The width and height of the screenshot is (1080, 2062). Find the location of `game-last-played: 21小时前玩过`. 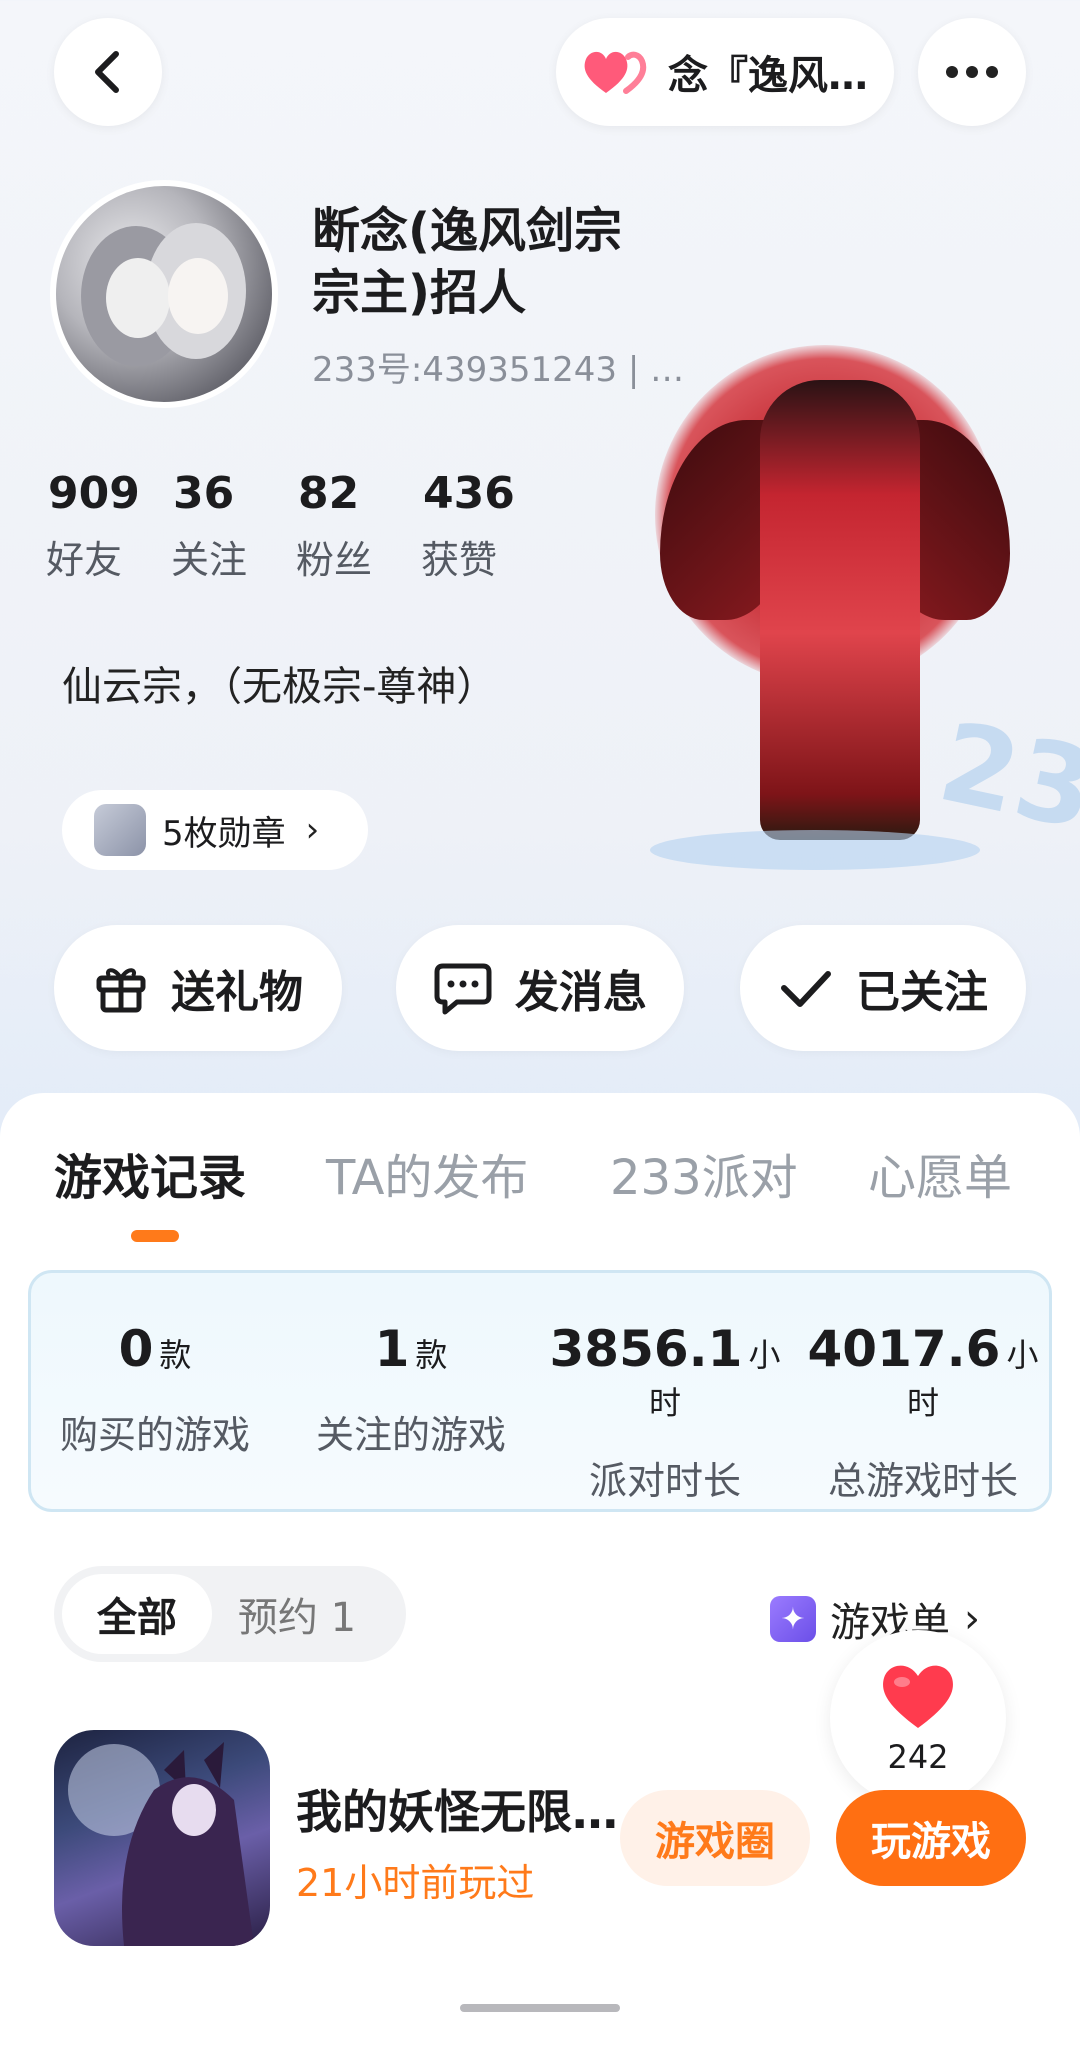

game-last-played: 21小时前玩过 is located at coordinates (415, 1883).